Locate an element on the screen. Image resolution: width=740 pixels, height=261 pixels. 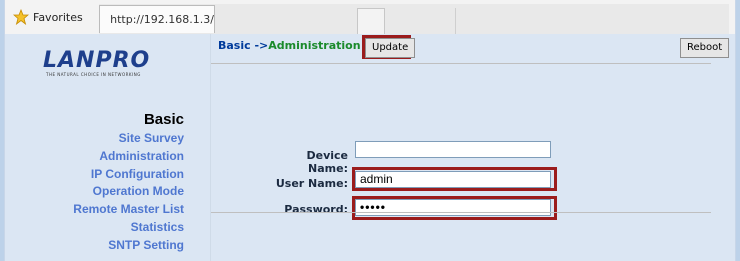
device-name-label: Device Name: is located at coordinates (327, 162).